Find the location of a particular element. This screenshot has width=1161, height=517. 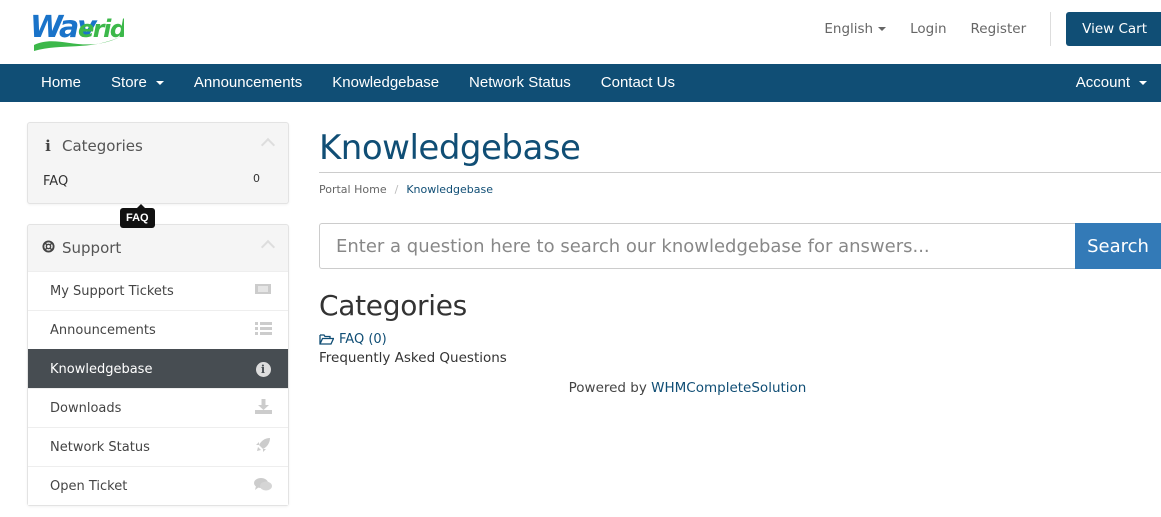

panel-title: Categories is located at coordinates (102, 146).